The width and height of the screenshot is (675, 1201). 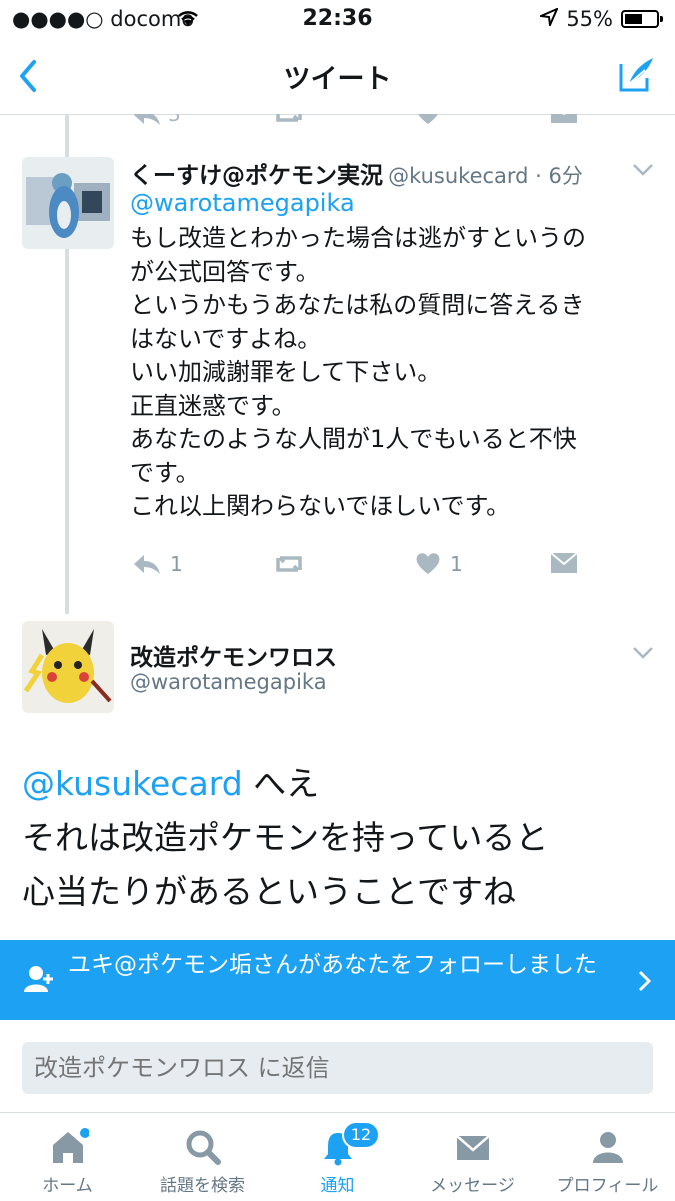 I want to click on reply-input, so click(x=337, y=1068).